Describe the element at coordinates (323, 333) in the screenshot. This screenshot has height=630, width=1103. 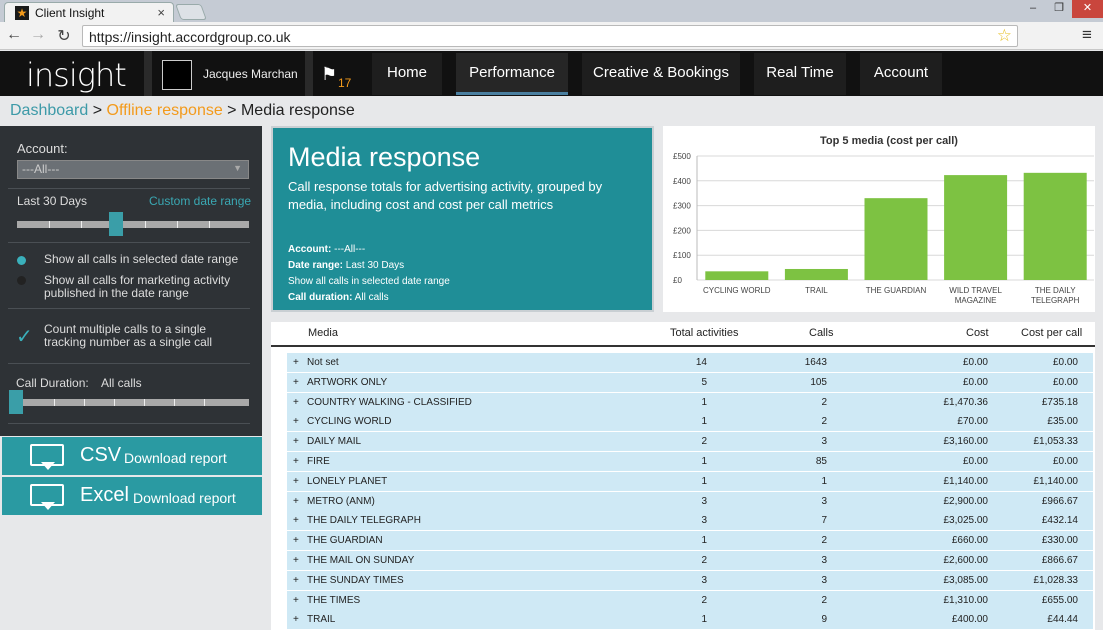
I see `col-media: Media` at that location.